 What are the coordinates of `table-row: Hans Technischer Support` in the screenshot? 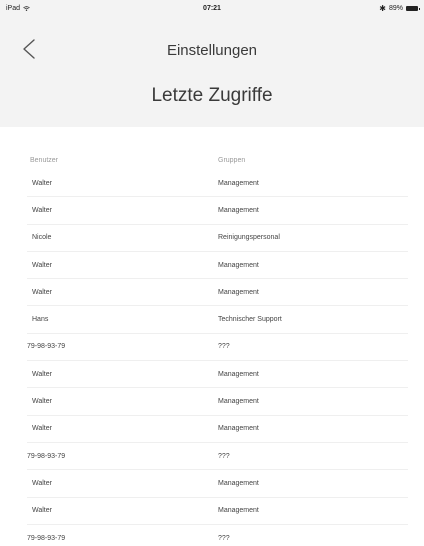 It's located at (217, 320).